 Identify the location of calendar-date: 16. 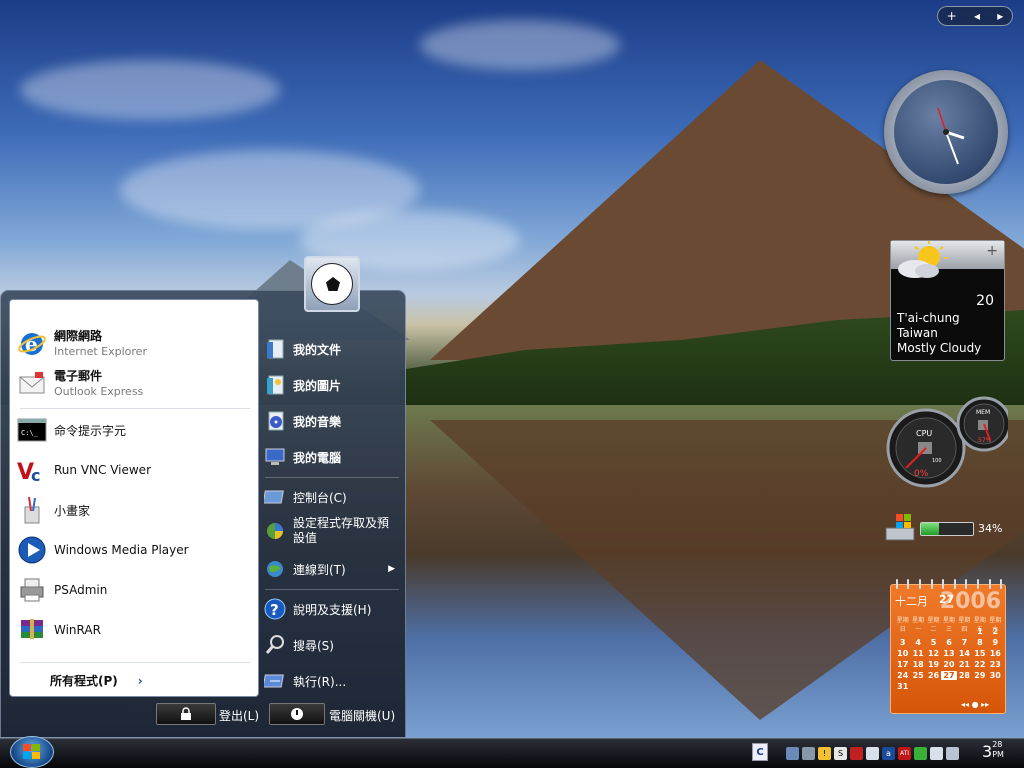
(995, 653).